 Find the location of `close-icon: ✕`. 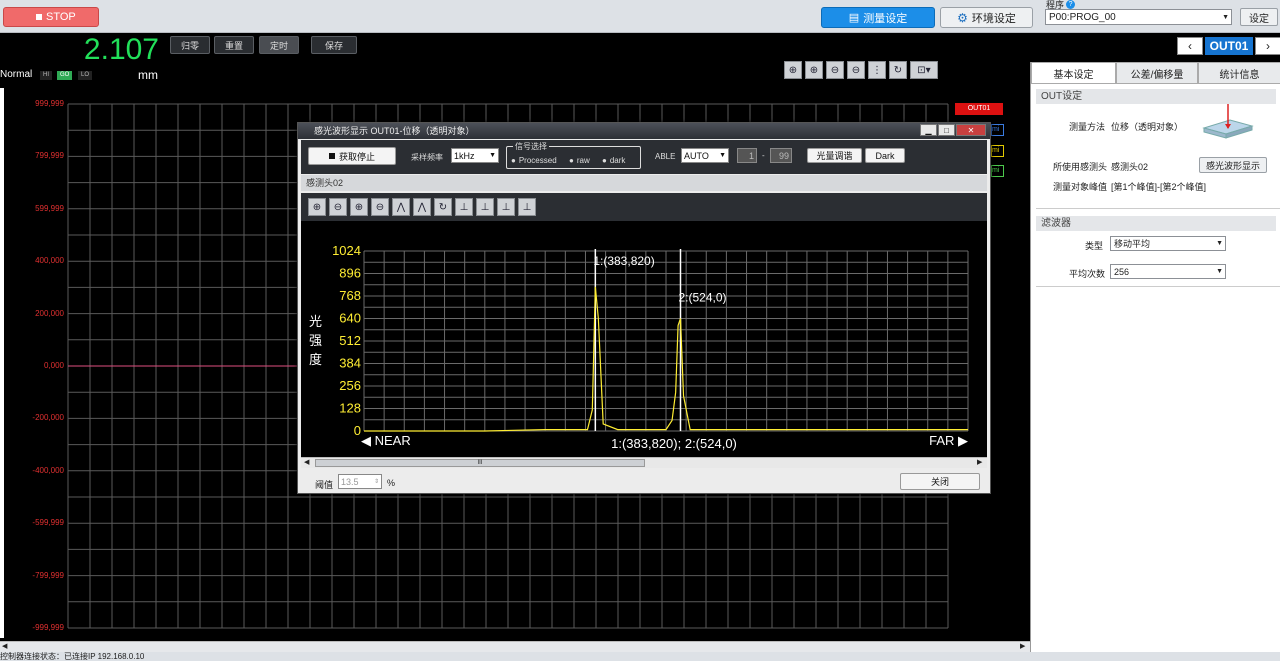

close-icon: ✕ is located at coordinates (971, 130).